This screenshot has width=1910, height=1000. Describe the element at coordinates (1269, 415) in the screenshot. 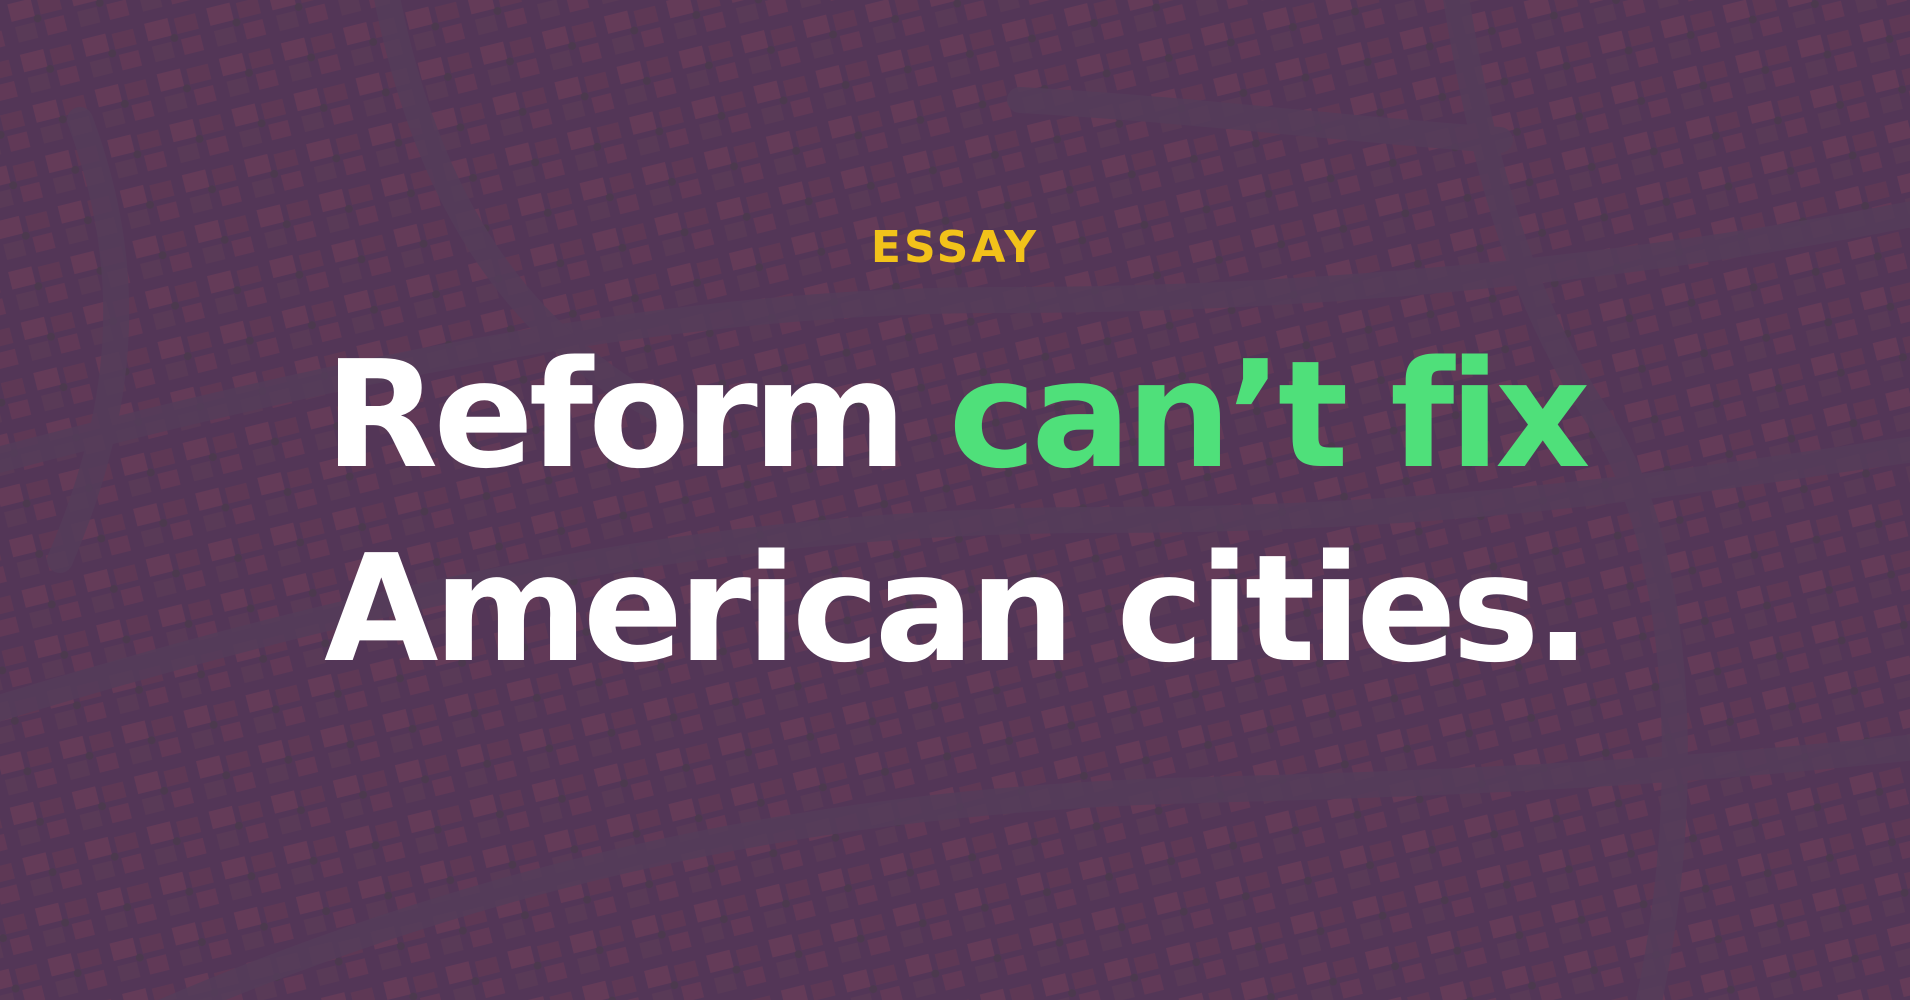

I see `headline-accent-text: can’t fix` at that location.